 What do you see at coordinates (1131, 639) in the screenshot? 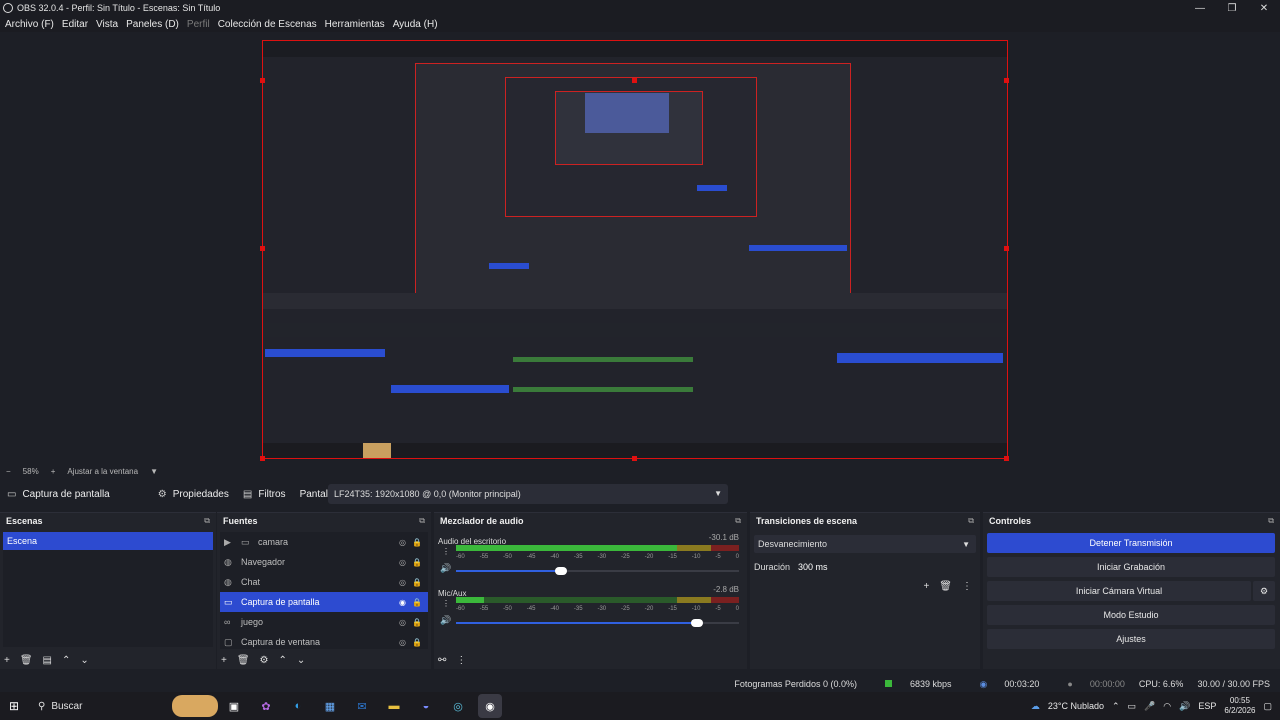
I see `settings-button: Ajustes` at bounding box center [1131, 639].